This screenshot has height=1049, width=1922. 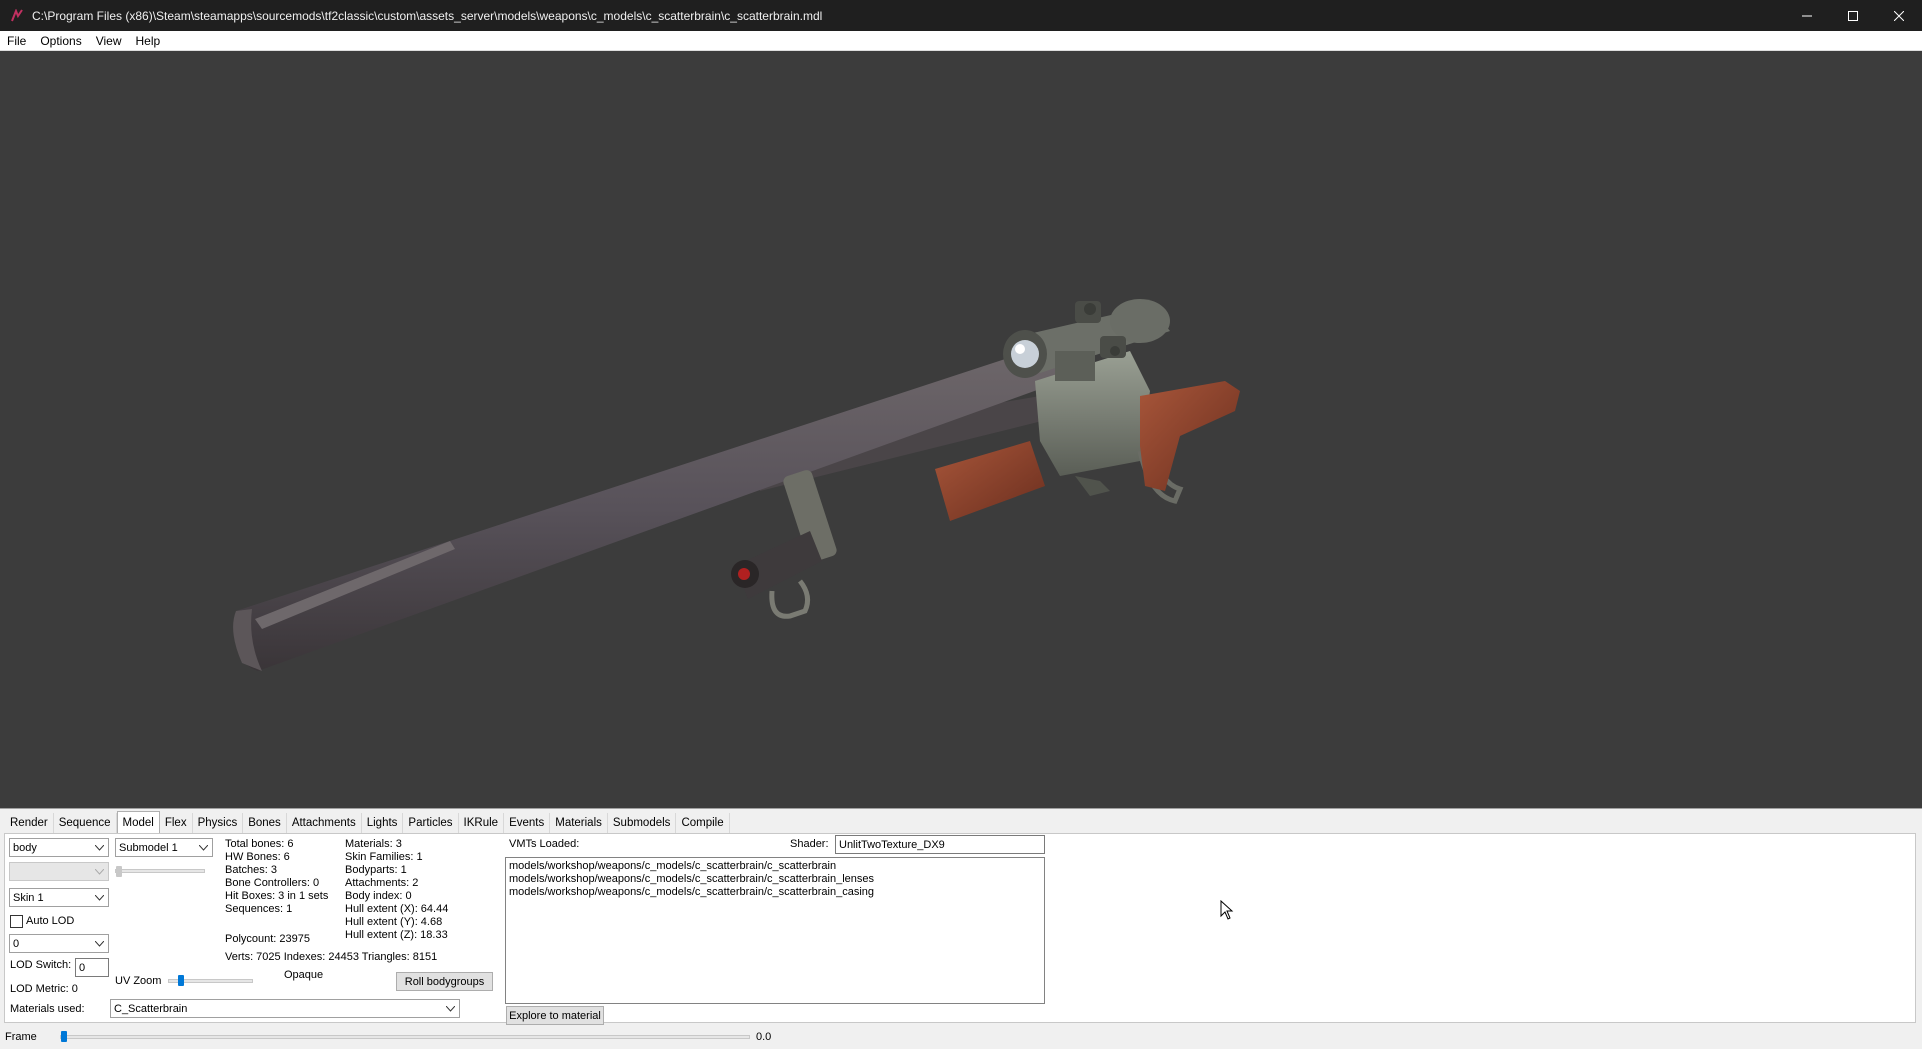 What do you see at coordinates (82, 967) in the screenshot?
I see `lod-switch-value: 0` at bounding box center [82, 967].